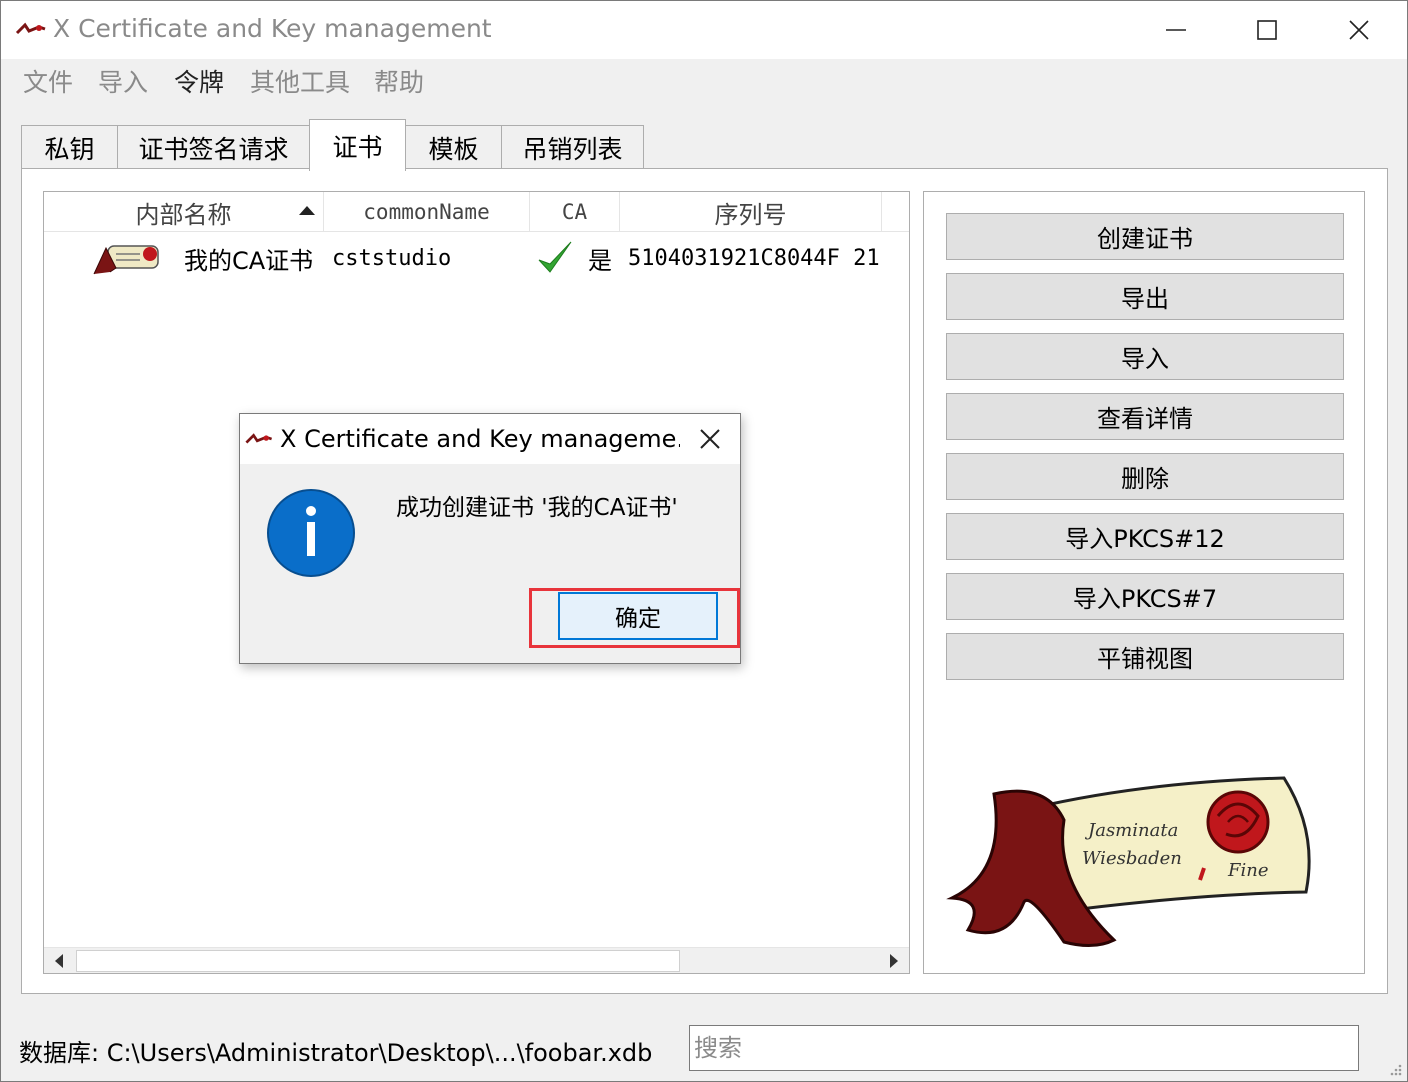 This screenshot has width=1408, height=1082. I want to click on import-pkcs12-button: 导入PKCS#12, so click(1145, 536).